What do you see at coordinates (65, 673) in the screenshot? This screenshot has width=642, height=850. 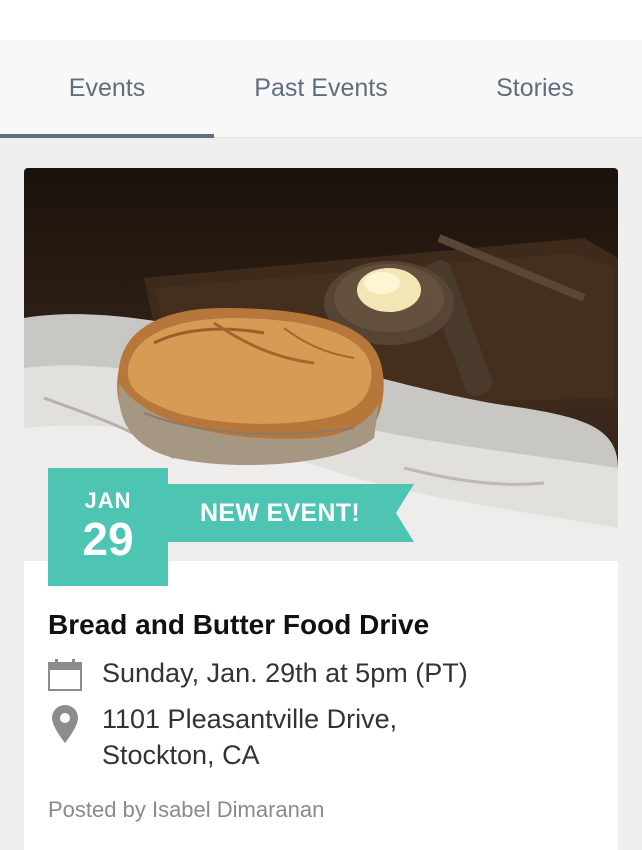 I see `calendar-icon` at bounding box center [65, 673].